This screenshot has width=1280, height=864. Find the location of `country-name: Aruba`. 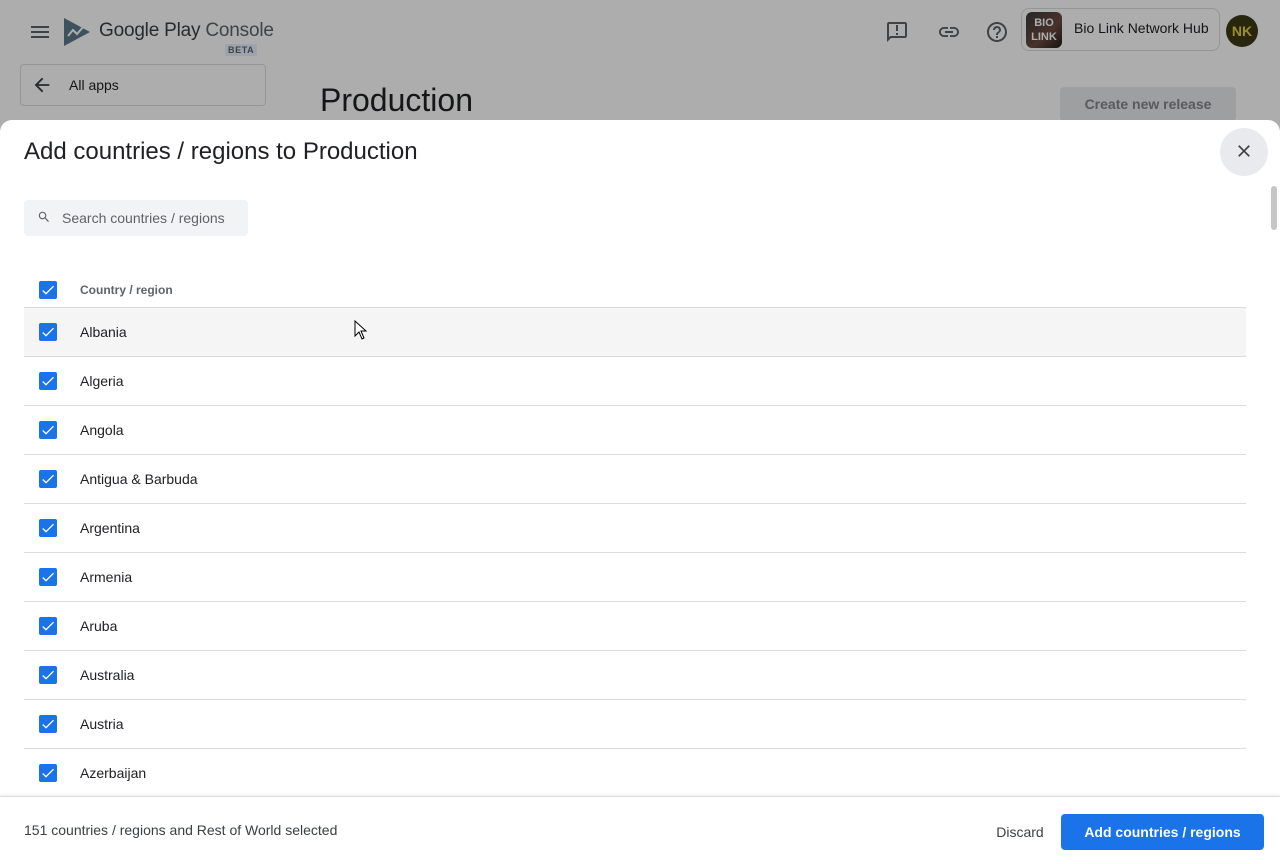

country-name: Aruba is located at coordinates (99, 626).